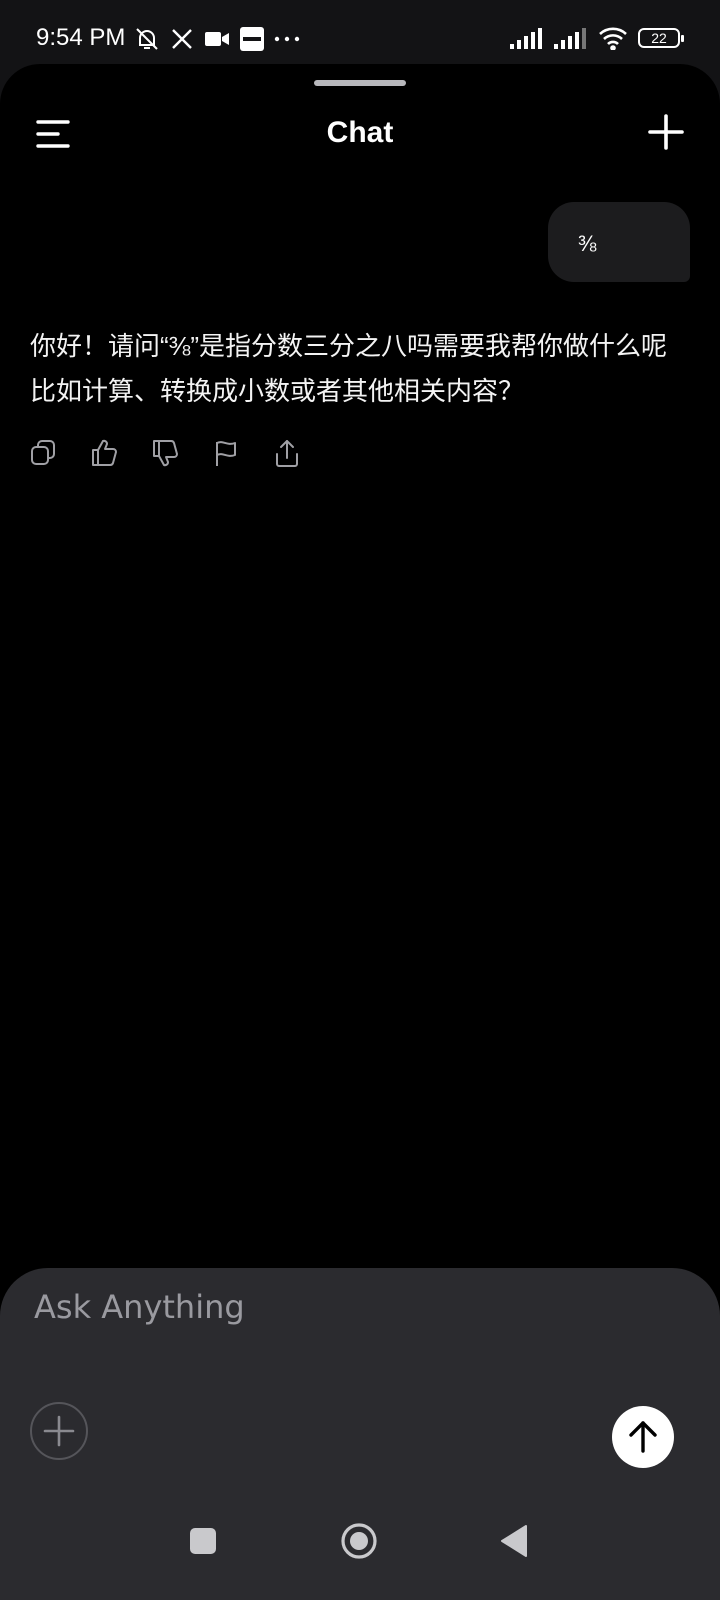  I want to click on status-icons-left, so click(217, 39).